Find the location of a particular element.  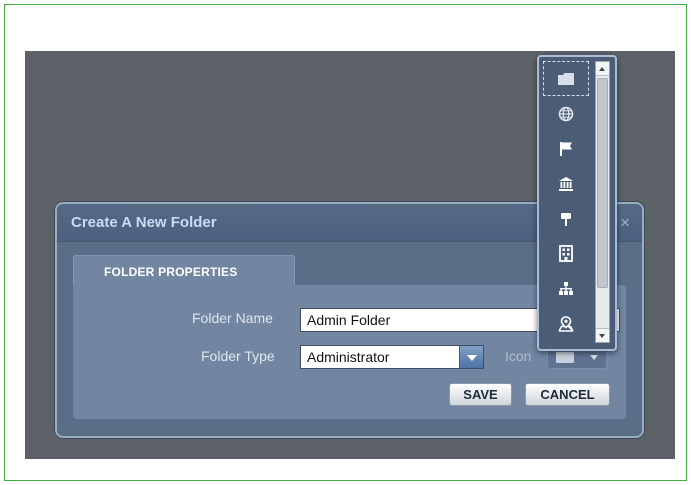

close-icon: × is located at coordinates (625, 223).